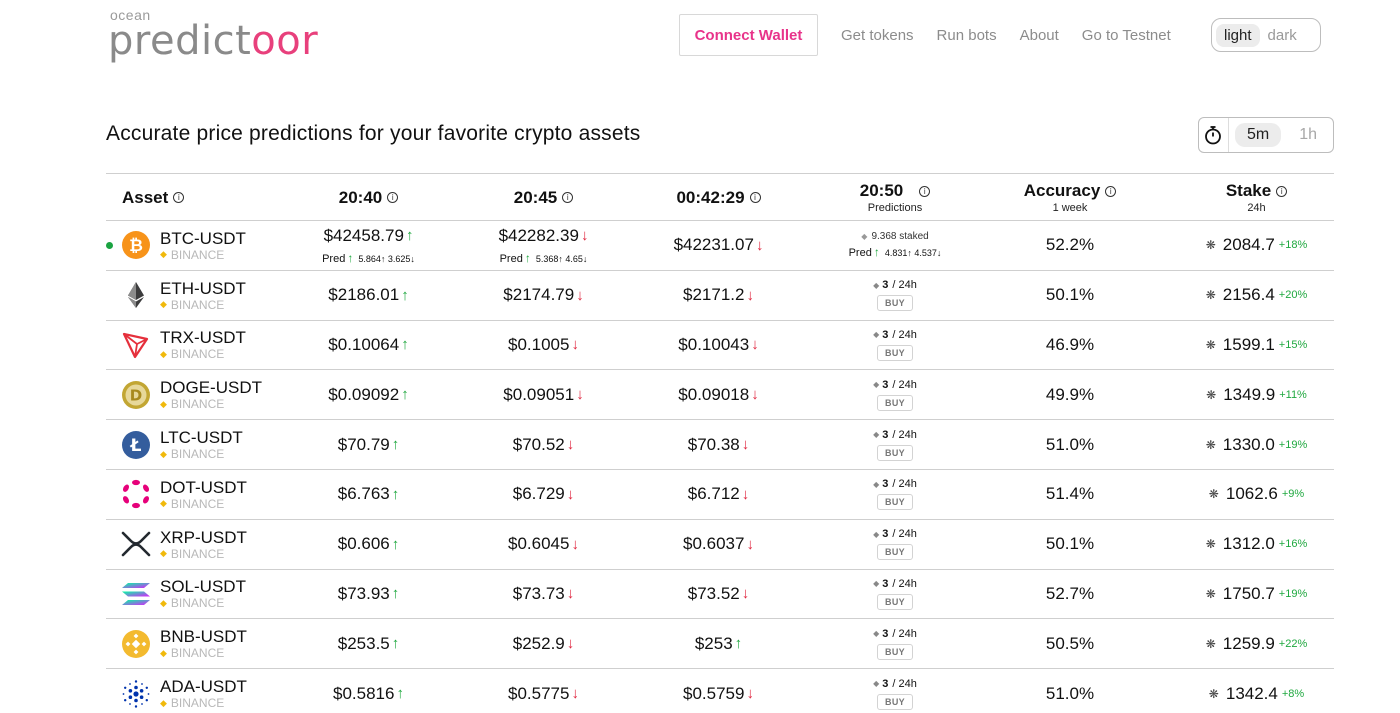 Image resolution: width=1400 pixels, height=713 pixels. What do you see at coordinates (1282, 35) in the screenshot?
I see `theme-dark-option: dark` at bounding box center [1282, 35].